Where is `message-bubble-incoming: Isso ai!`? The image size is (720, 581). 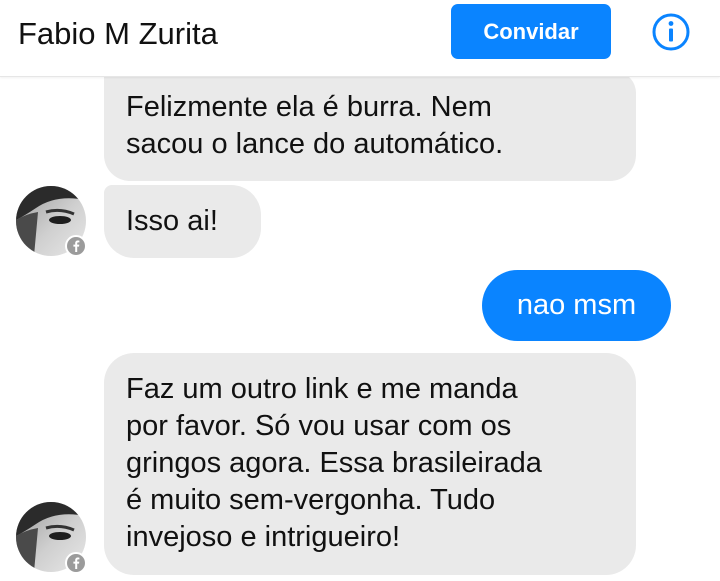
message-bubble-incoming: Isso ai! is located at coordinates (182, 221).